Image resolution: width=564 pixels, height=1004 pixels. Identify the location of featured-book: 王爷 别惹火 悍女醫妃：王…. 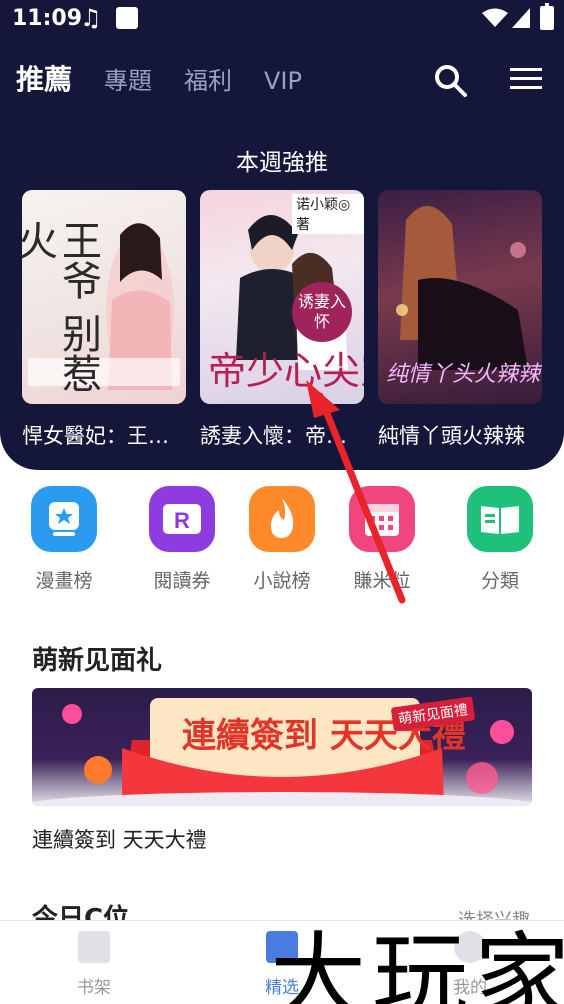
(104, 320).